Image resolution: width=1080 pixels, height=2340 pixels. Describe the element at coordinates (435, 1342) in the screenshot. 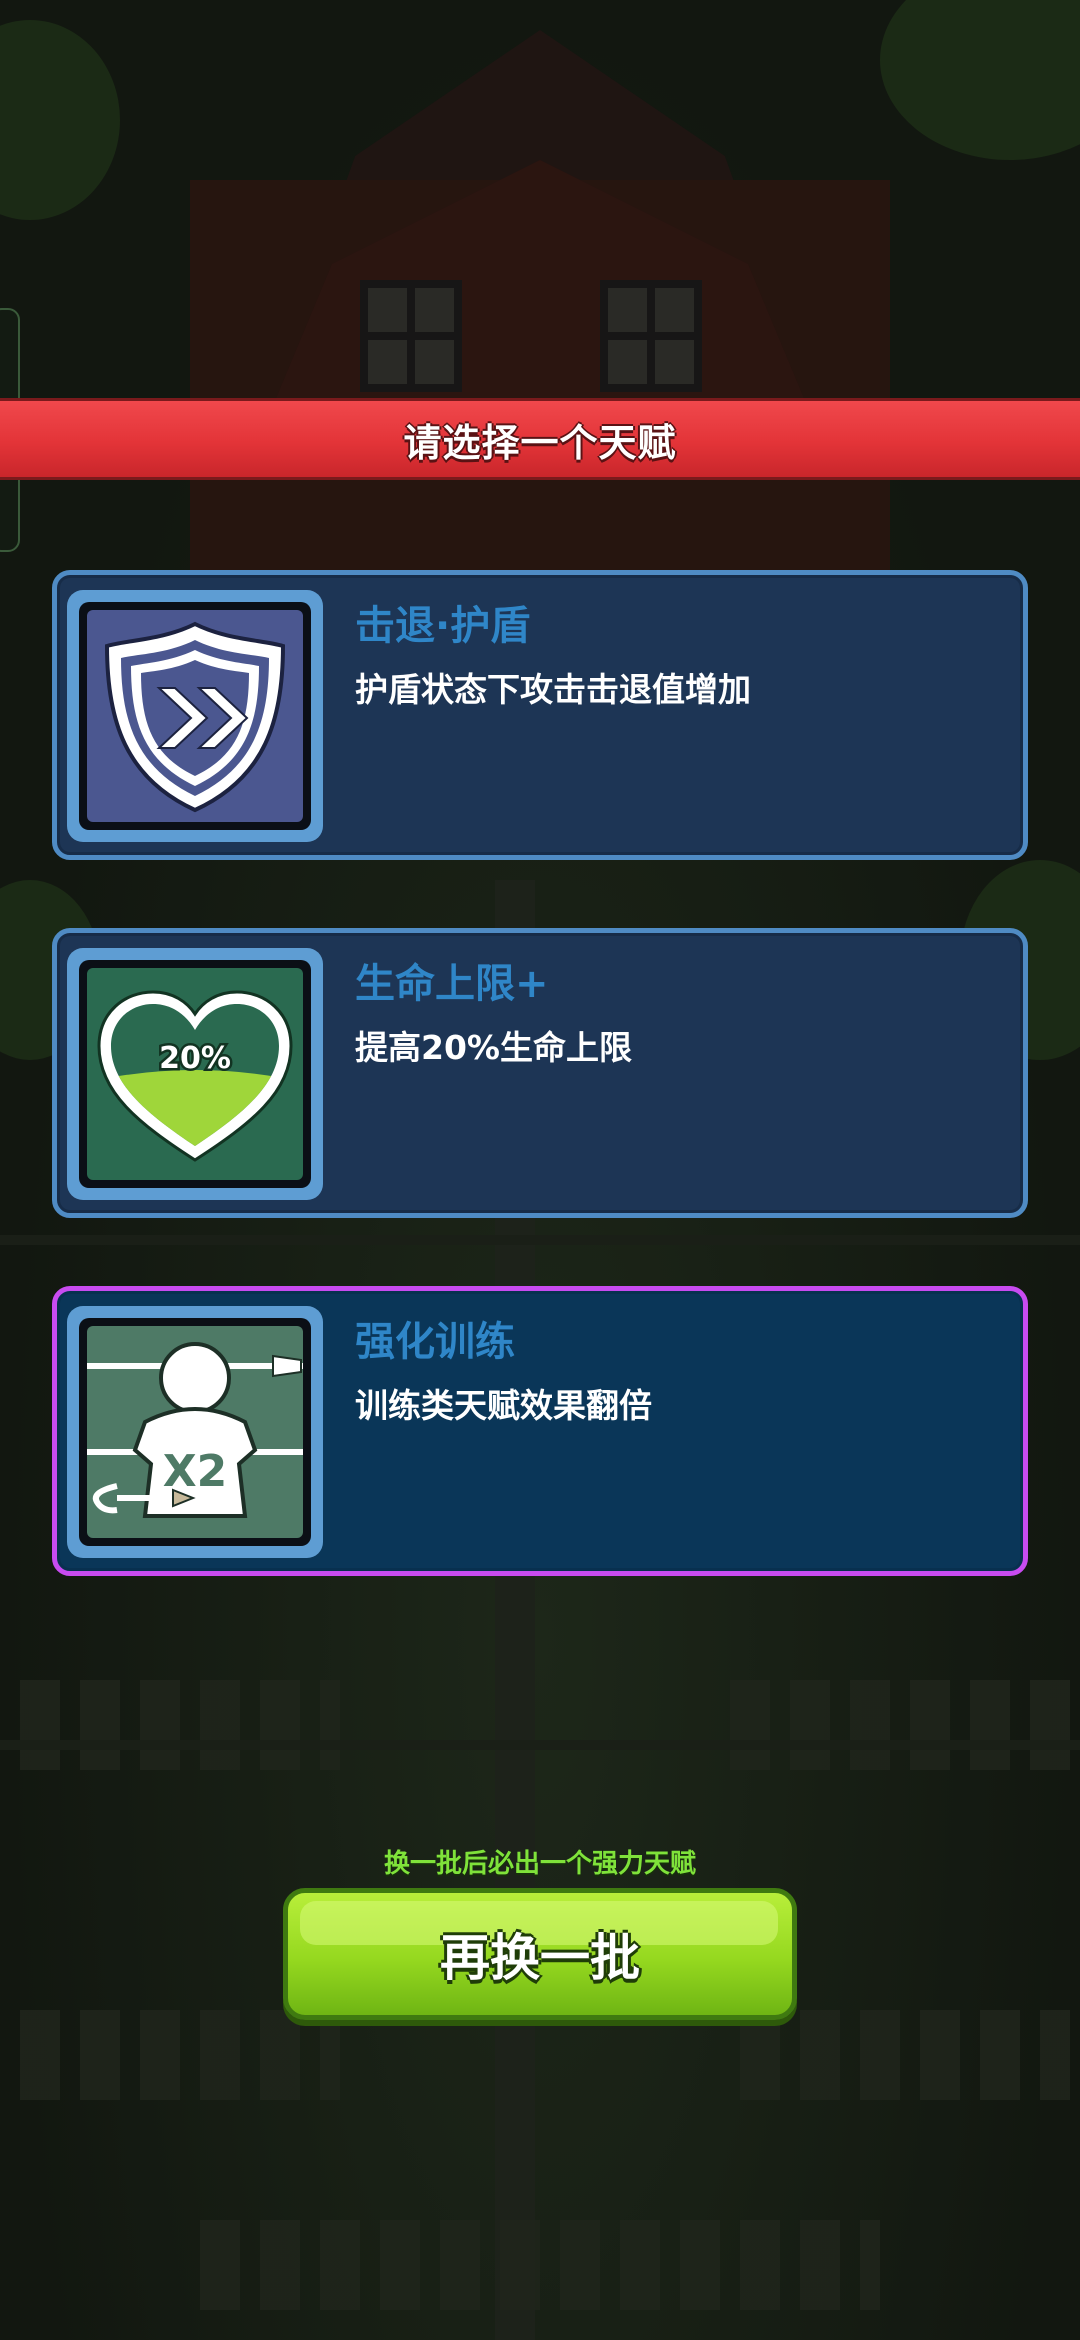

I see `talent-title: 强化训练` at that location.